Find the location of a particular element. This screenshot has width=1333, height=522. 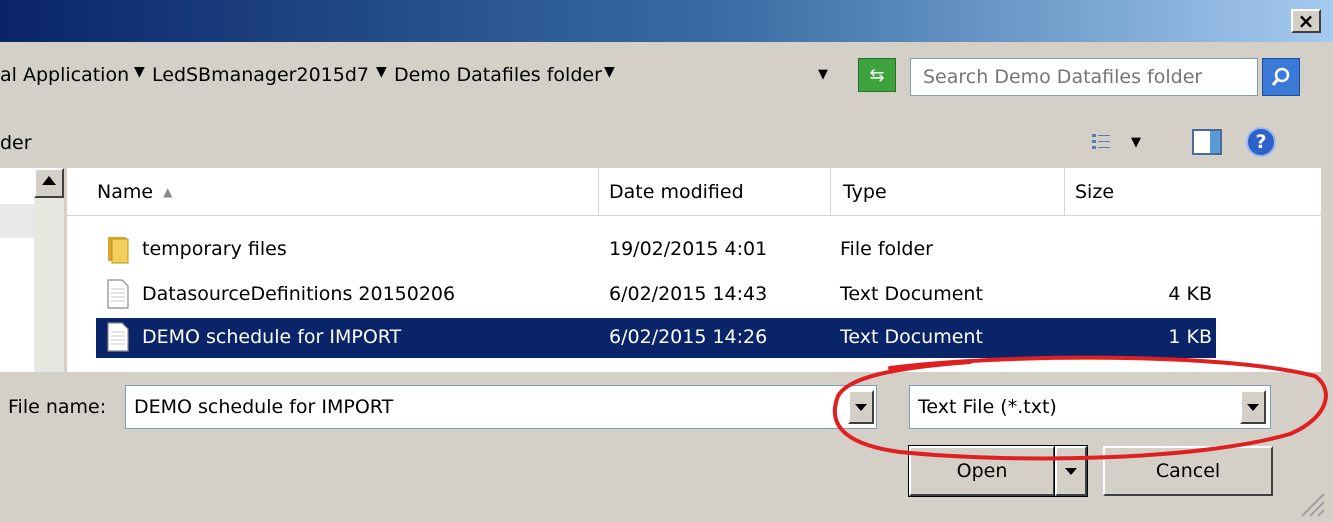

filename-label: File name: is located at coordinates (57, 407).